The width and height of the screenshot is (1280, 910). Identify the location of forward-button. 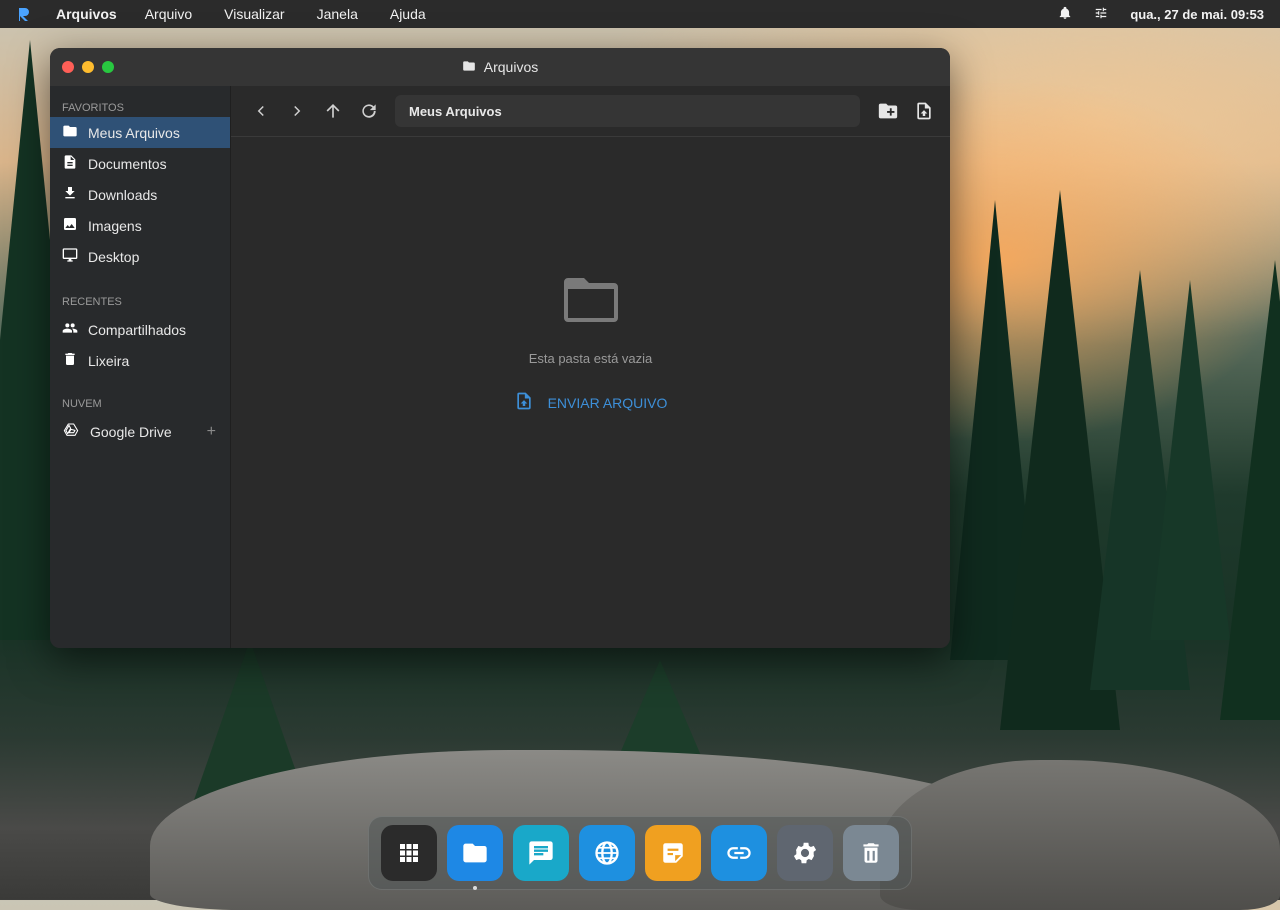
(297, 111).